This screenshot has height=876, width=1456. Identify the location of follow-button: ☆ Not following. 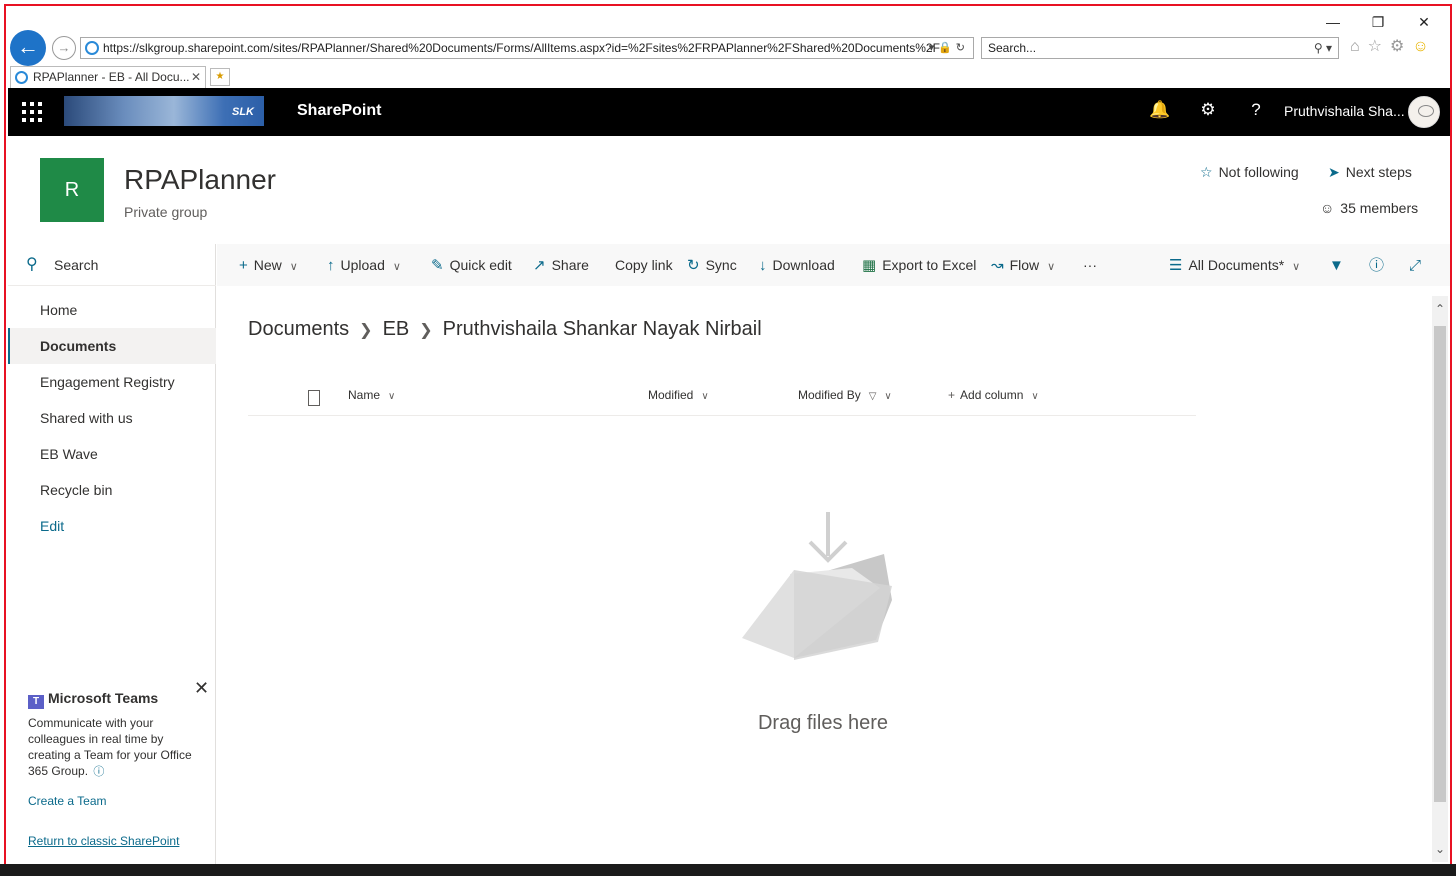
(1249, 172).